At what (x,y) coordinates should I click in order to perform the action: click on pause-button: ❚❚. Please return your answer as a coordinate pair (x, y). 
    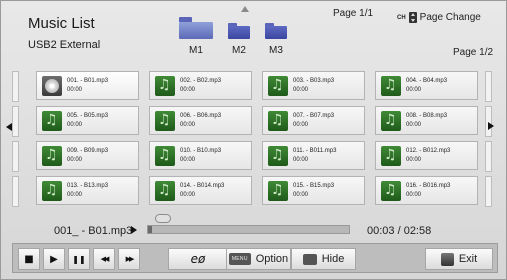
    Looking at the image, I should click on (79, 259).